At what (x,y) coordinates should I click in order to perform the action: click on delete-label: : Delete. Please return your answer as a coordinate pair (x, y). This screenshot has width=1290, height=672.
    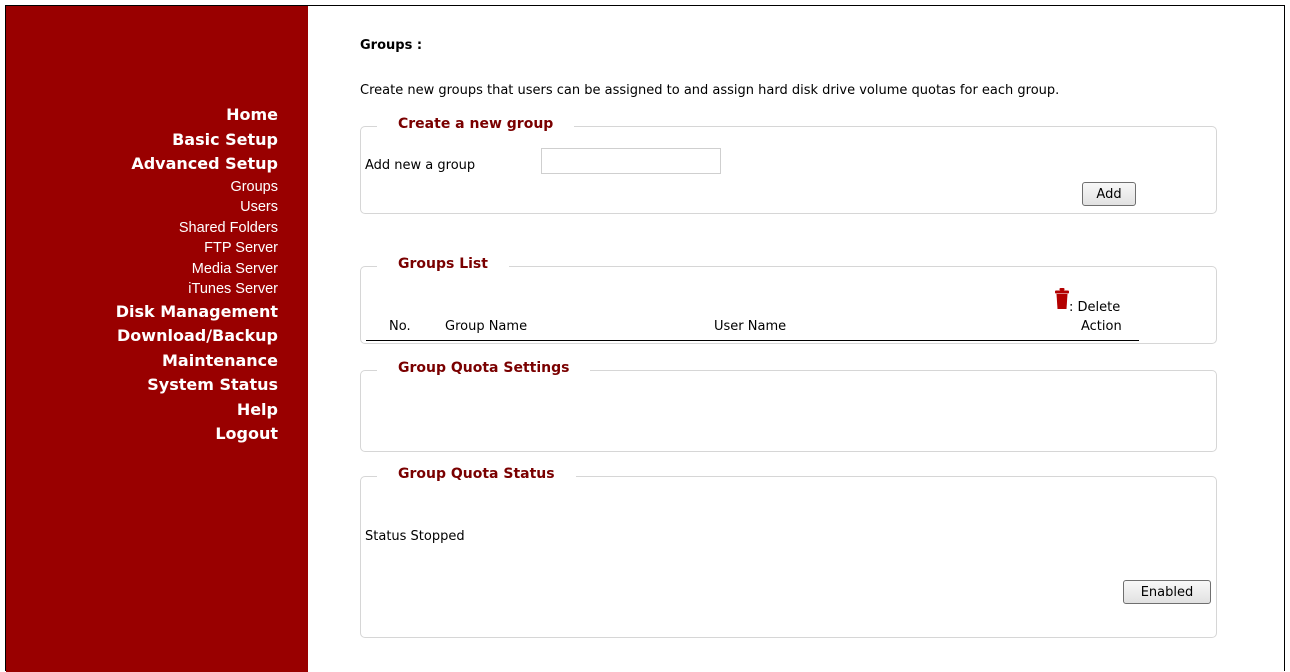
    Looking at the image, I should click on (1095, 307).